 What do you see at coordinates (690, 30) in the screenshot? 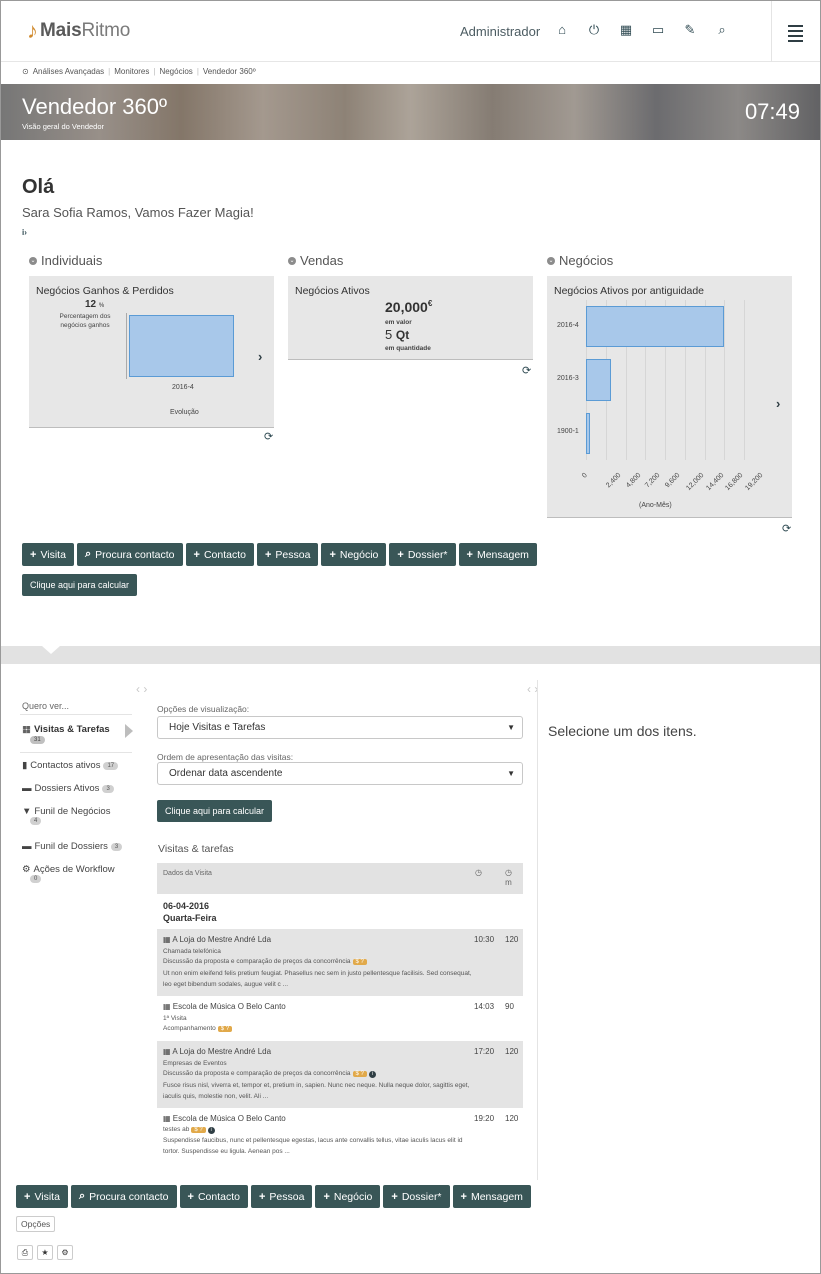
I see `wrench-icon: ✎` at bounding box center [690, 30].